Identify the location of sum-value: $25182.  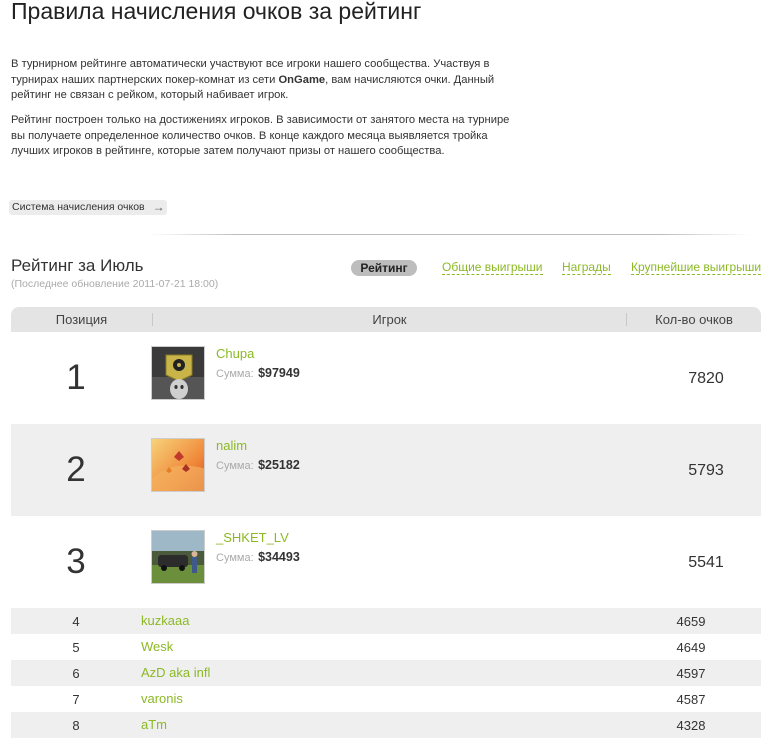
(279, 465).